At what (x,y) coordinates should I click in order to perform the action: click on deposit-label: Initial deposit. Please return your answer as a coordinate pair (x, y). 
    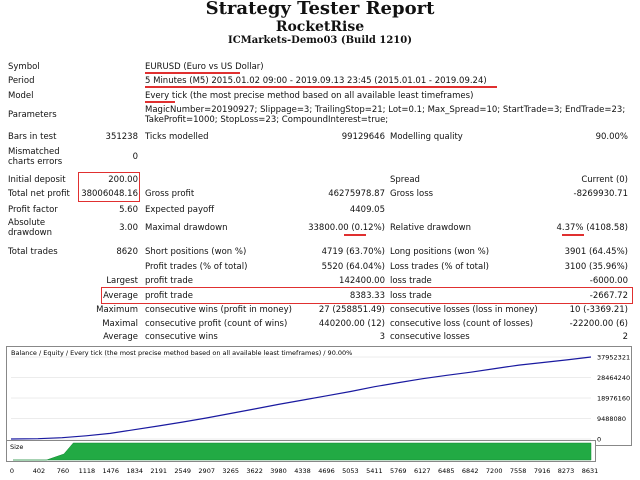
    Looking at the image, I should click on (37, 180).